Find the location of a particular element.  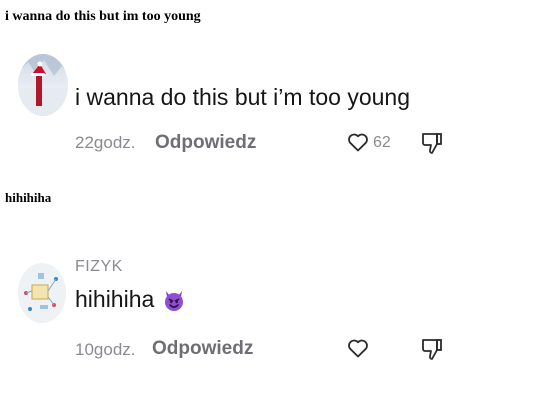

smiling-devil-icon is located at coordinates (174, 300).